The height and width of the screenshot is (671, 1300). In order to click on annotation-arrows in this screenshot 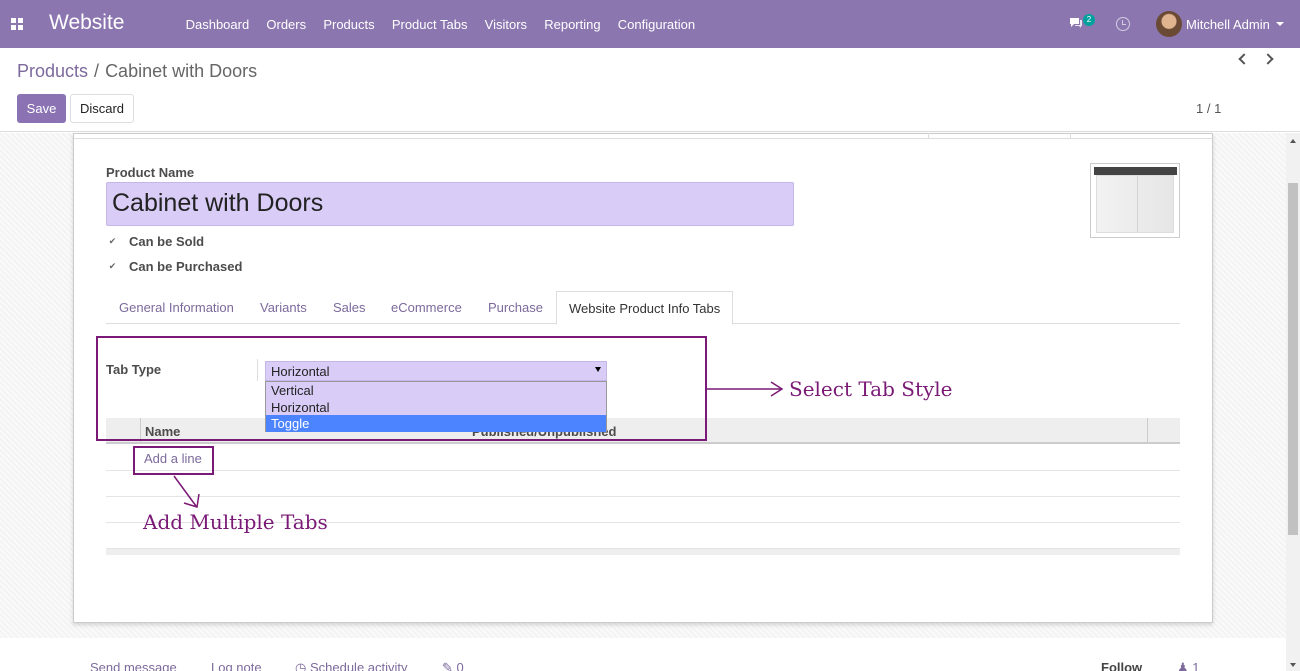, I will do `click(478, 444)`.